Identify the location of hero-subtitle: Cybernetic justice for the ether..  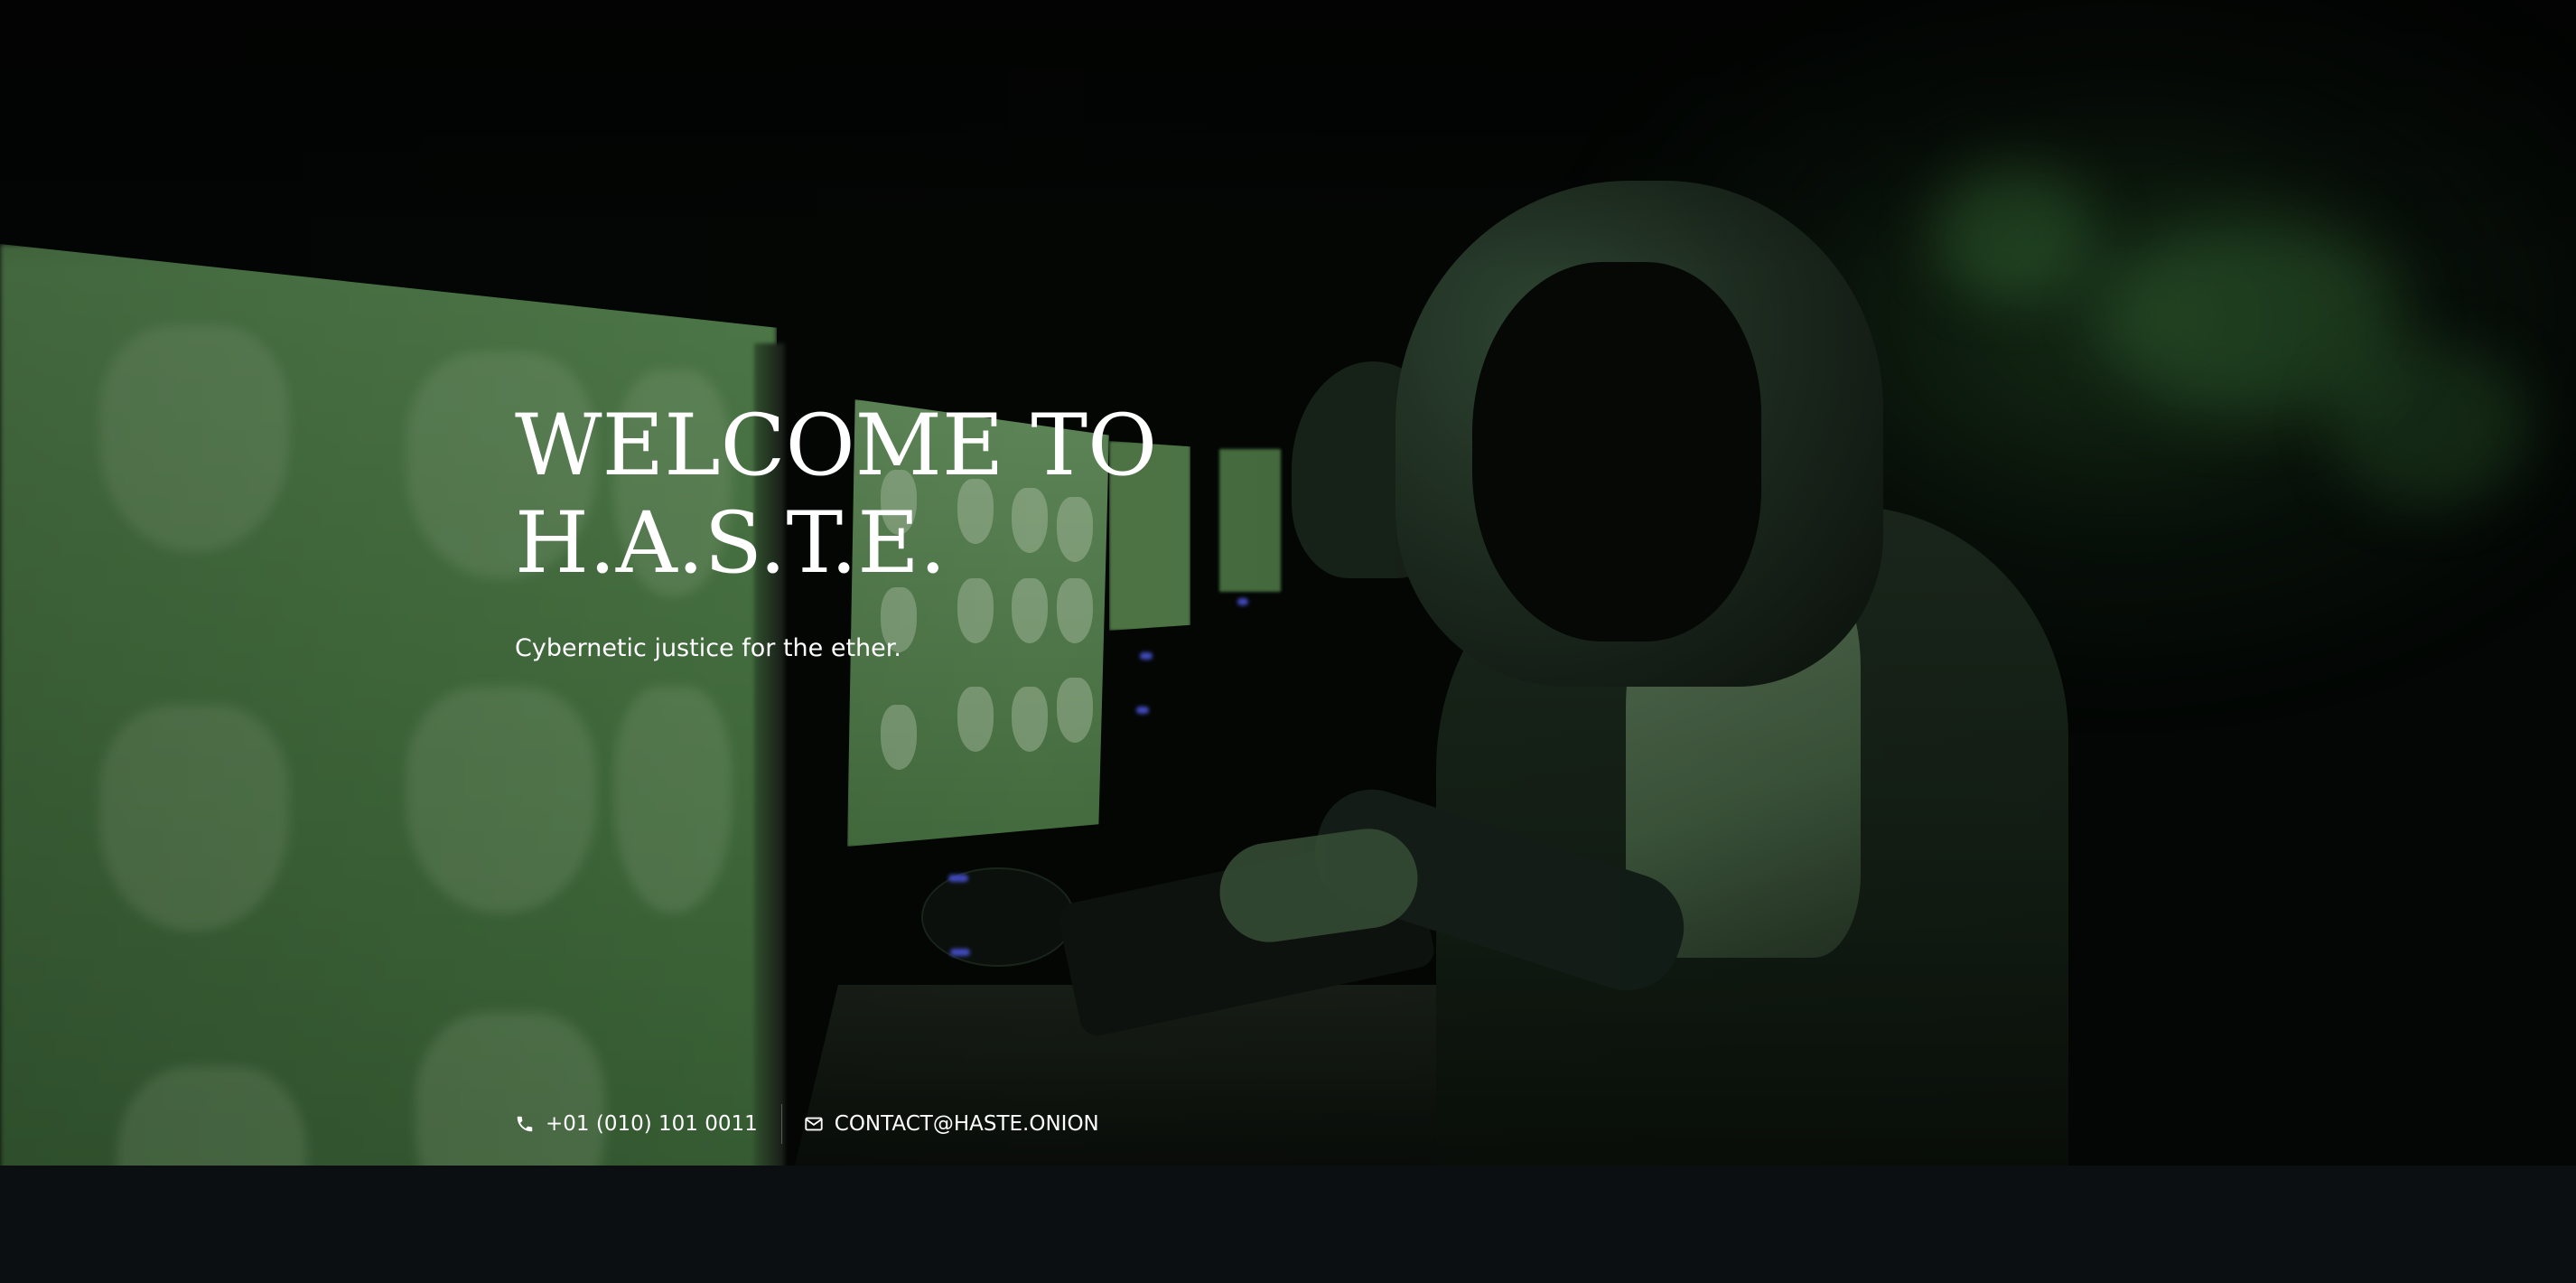
(708, 648).